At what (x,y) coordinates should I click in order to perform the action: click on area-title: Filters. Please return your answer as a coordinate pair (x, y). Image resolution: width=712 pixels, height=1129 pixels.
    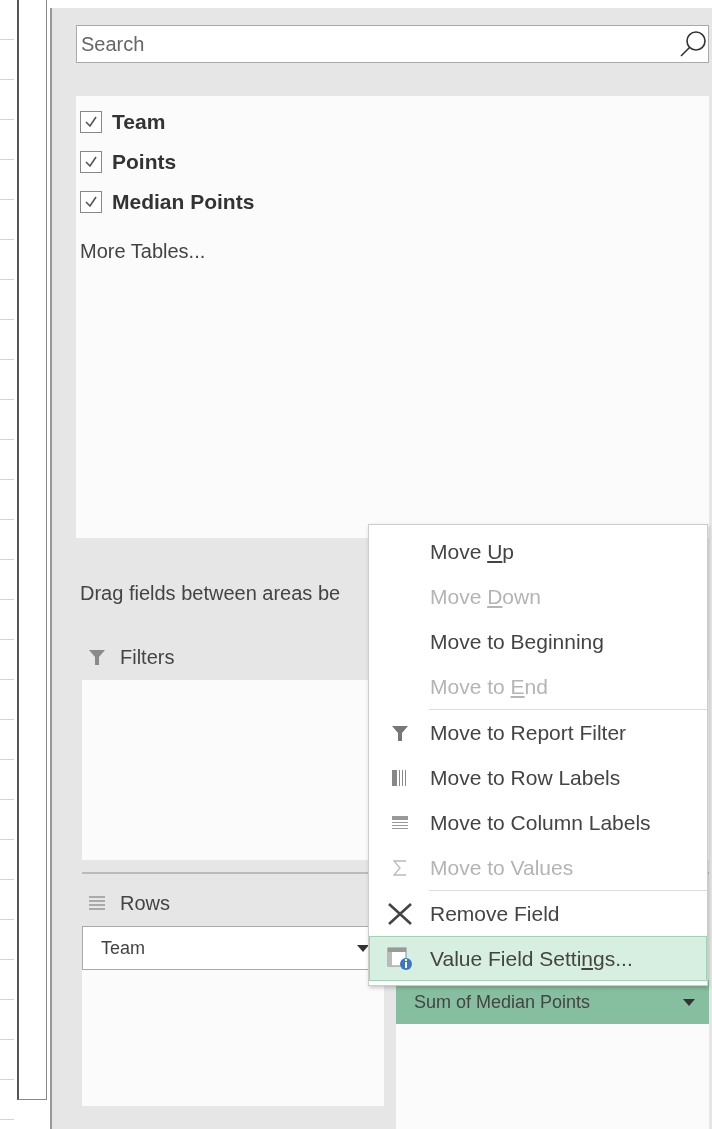
    Looking at the image, I should click on (147, 657).